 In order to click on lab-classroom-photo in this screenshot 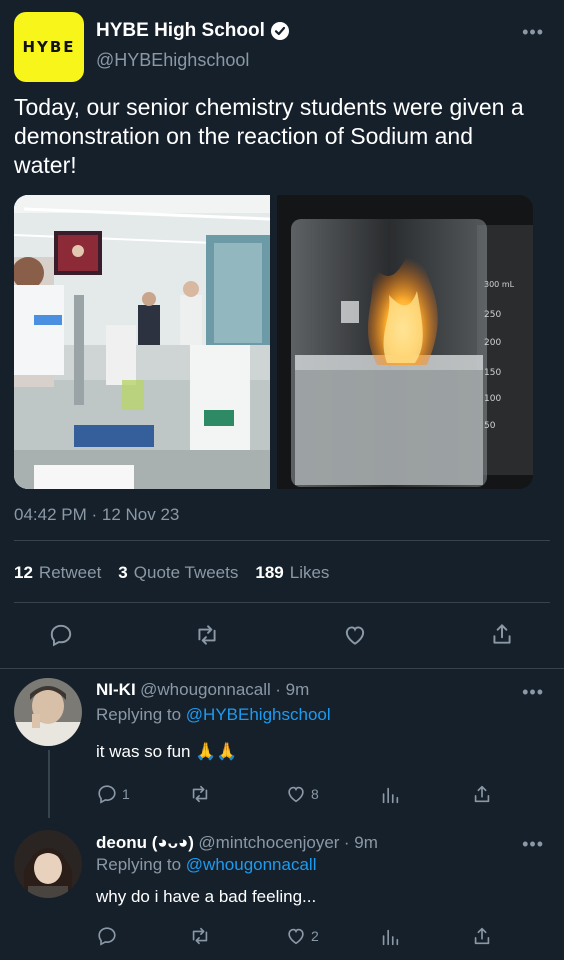, I will do `click(142, 342)`.